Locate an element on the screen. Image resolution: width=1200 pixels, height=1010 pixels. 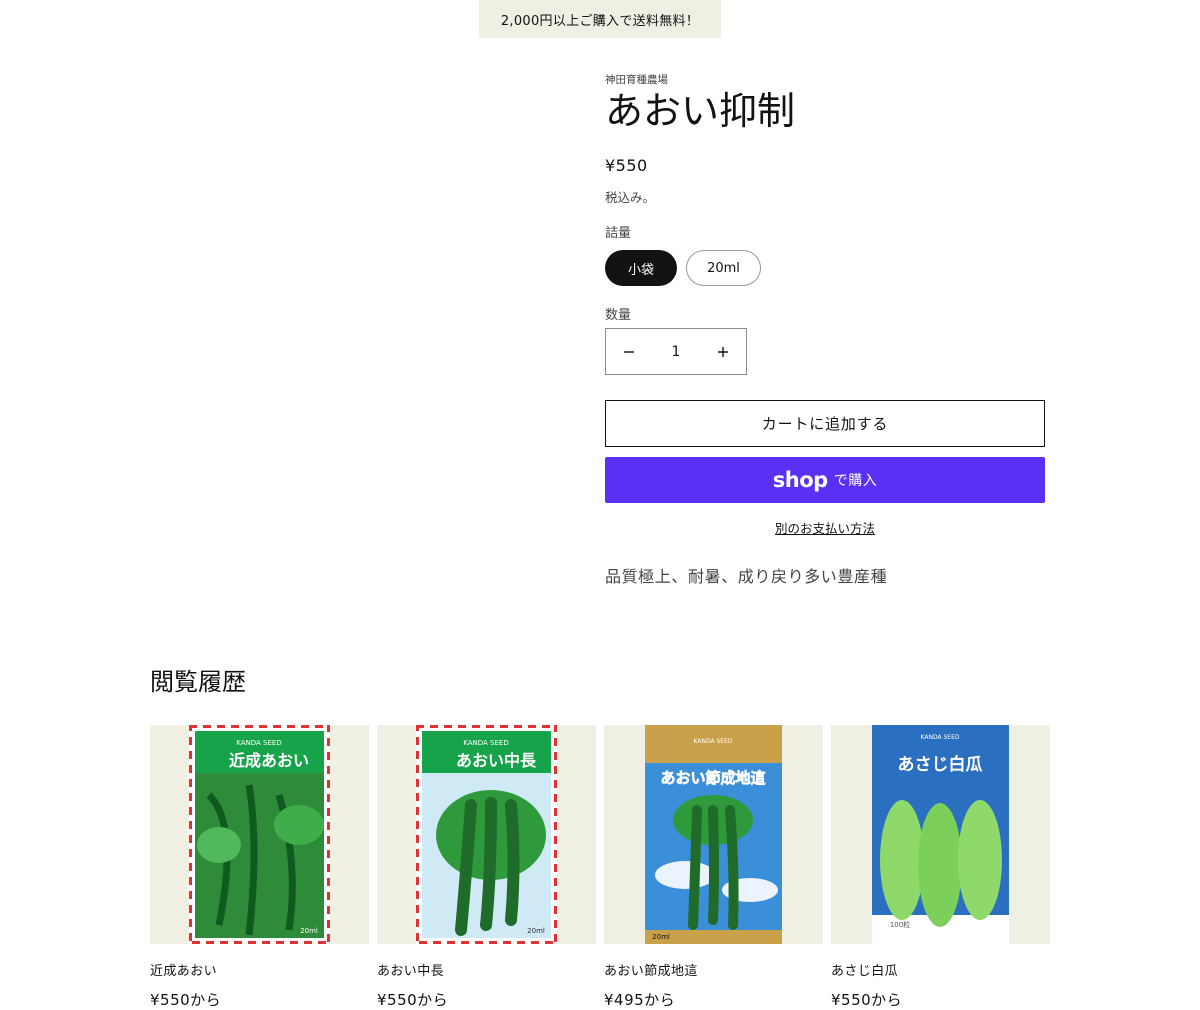
product-card-image: KANDA SEED あおい中長 20ml is located at coordinates (486, 834).